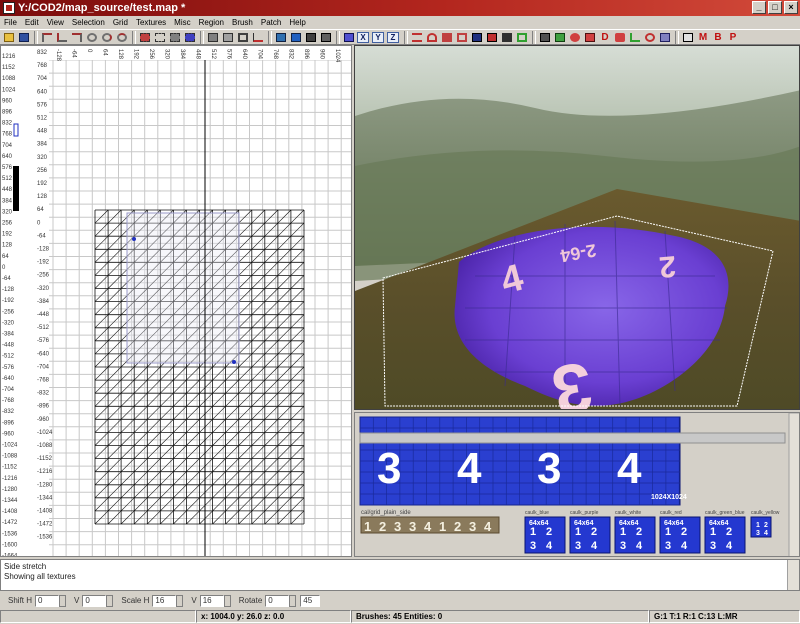  Describe the element at coordinates (337, 56) in the screenshot. I see `x-ruler-tick: 1024` at that location.